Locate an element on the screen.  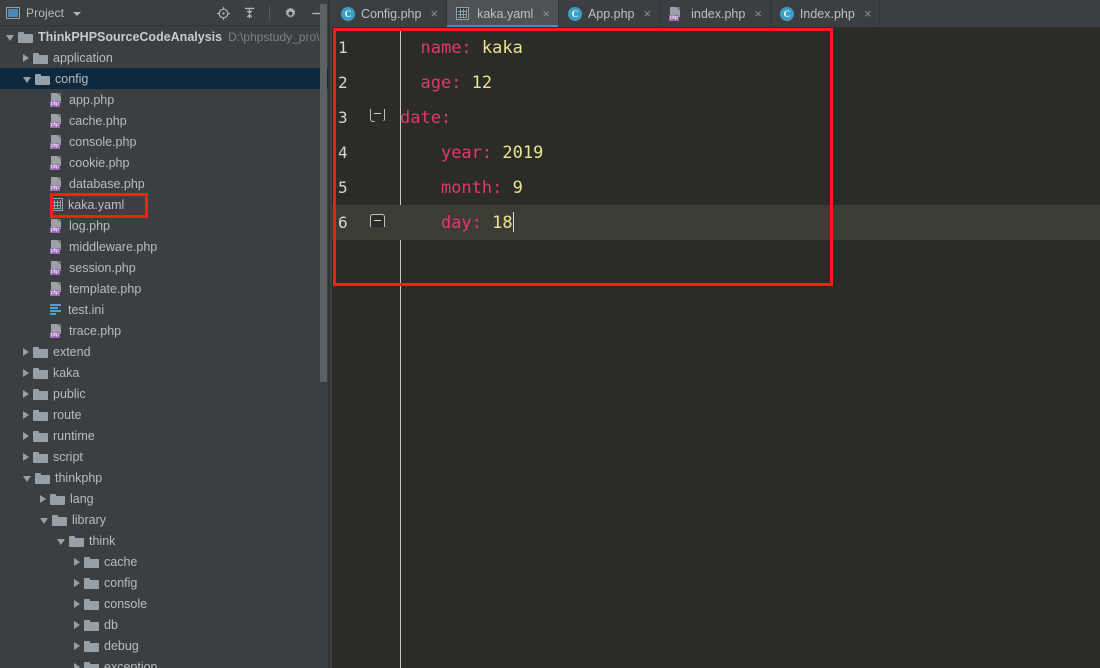
tree-row-log-php: php log.php is located at coordinates (165, 225).